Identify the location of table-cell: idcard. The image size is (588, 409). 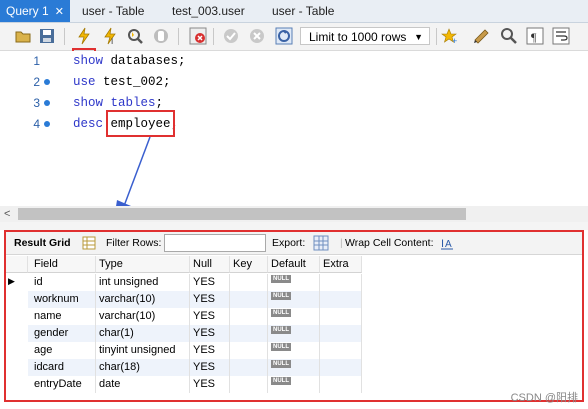
(62, 367).